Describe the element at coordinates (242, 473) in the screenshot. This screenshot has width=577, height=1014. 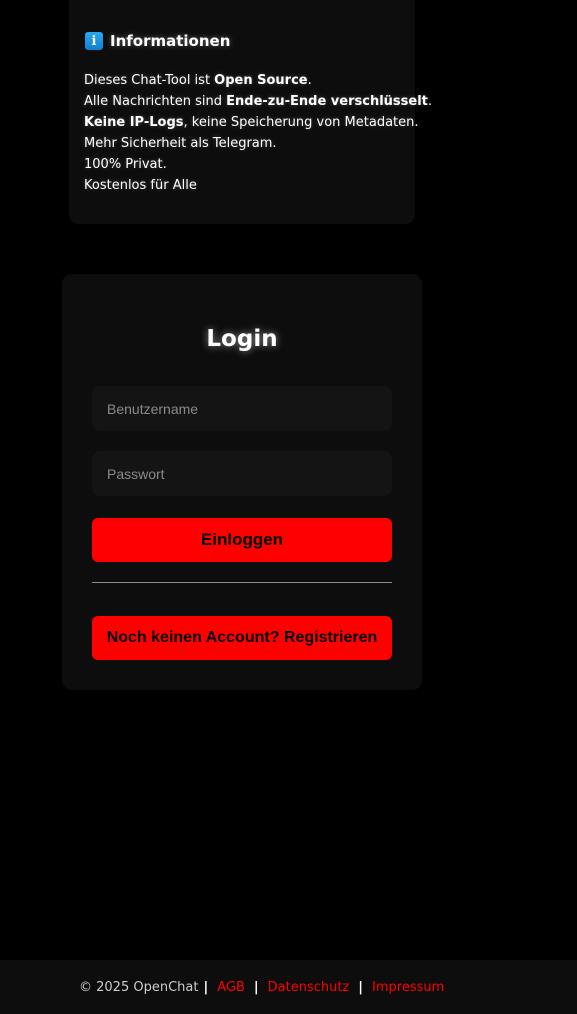
I see `password-input` at that location.